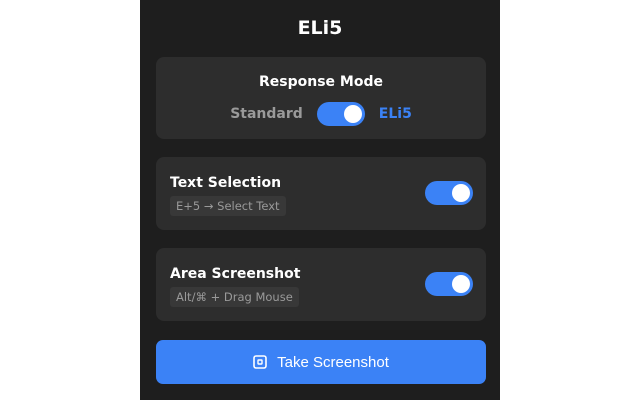  I want to click on area-screenshot-toggle, so click(449, 284).